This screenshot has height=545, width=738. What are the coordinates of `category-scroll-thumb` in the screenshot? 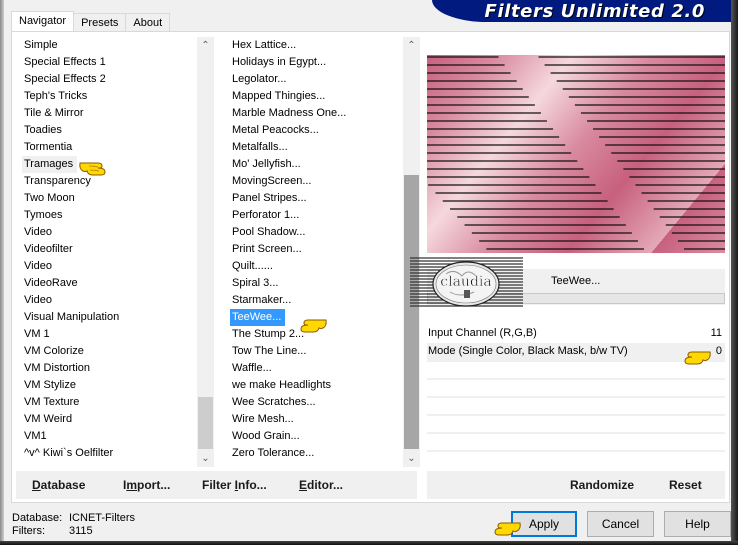 It's located at (205, 423).